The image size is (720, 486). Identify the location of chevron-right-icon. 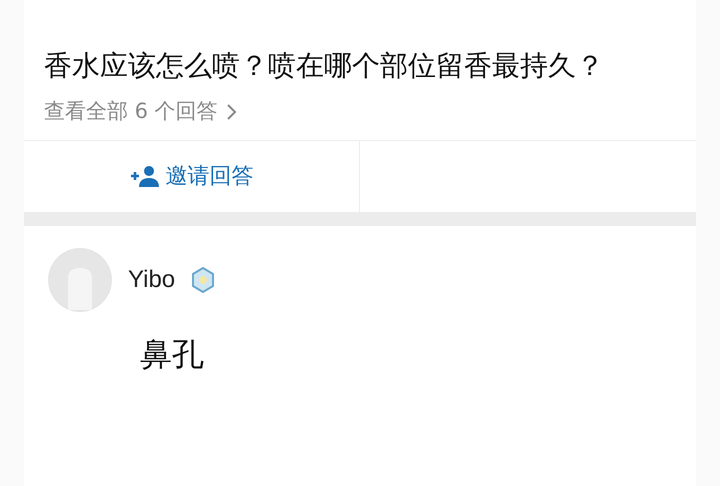
(232, 111).